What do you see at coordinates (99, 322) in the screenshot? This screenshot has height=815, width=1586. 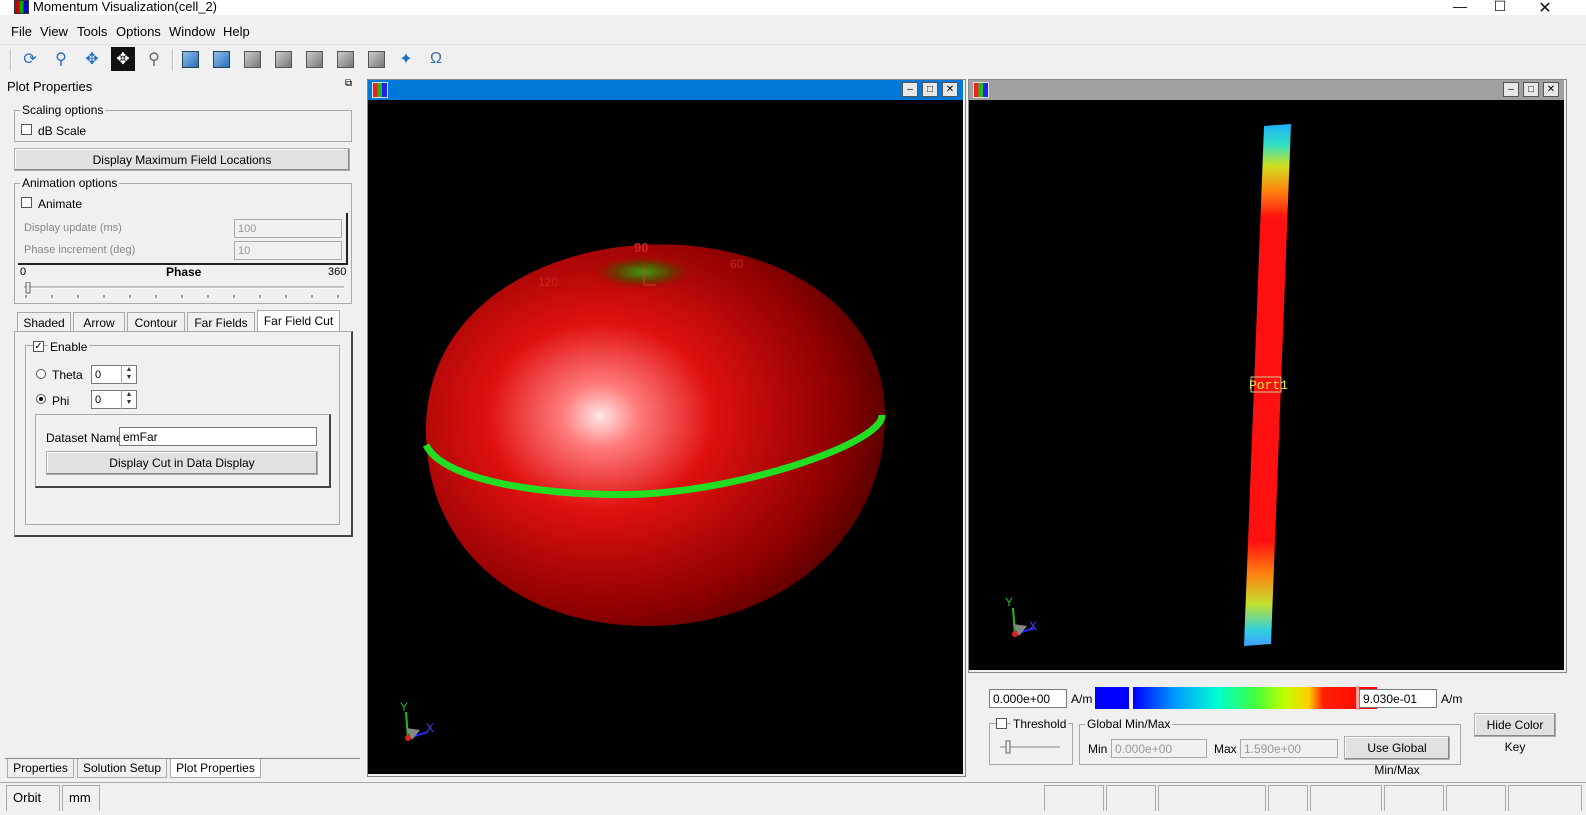 I see `tab-arrow: Arrow` at bounding box center [99, 322].